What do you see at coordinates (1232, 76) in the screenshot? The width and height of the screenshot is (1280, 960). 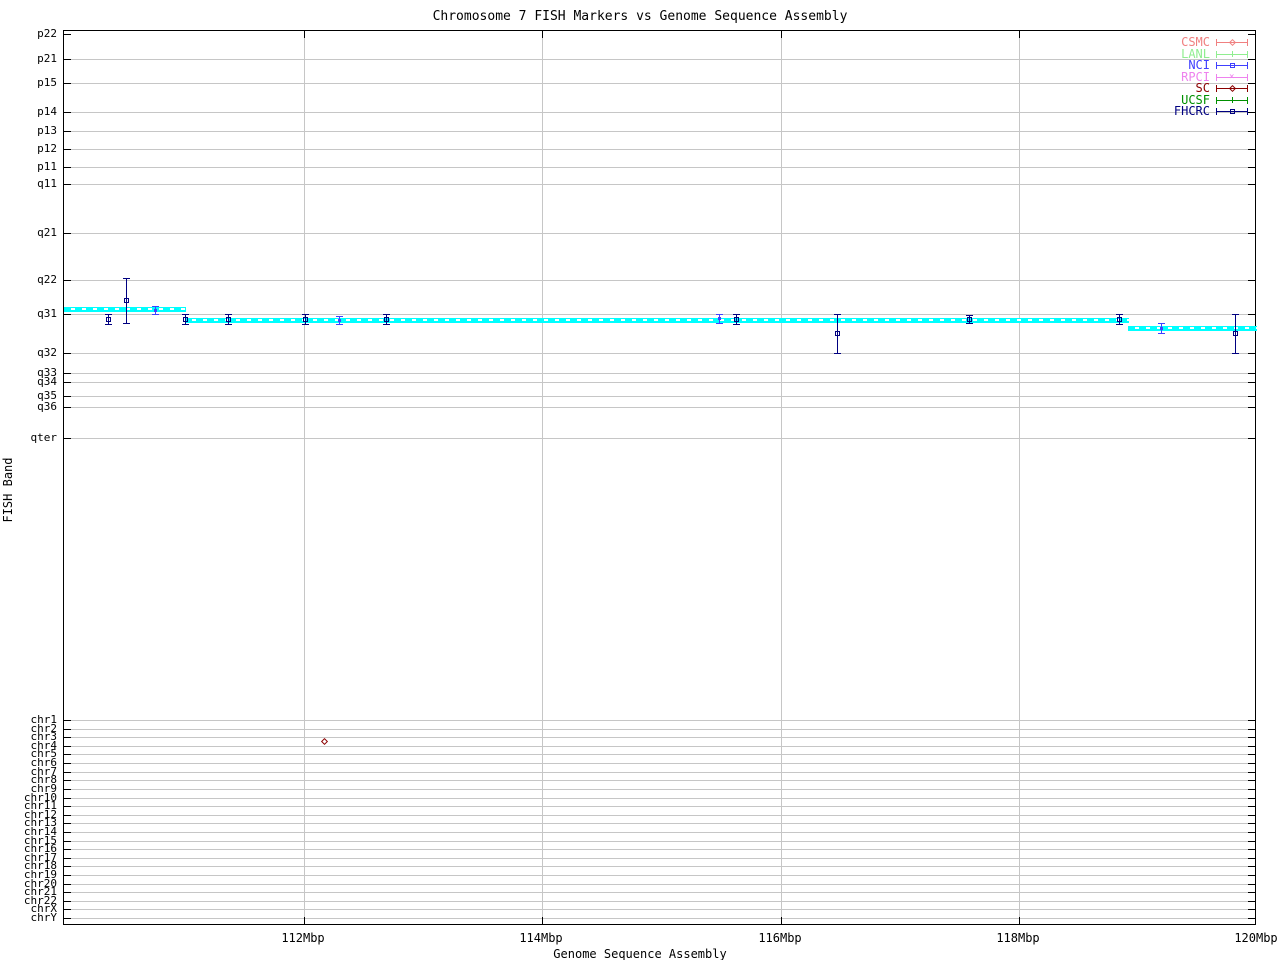 I see `legend-marker-cross: ×` at bounding box center [1232, 76].